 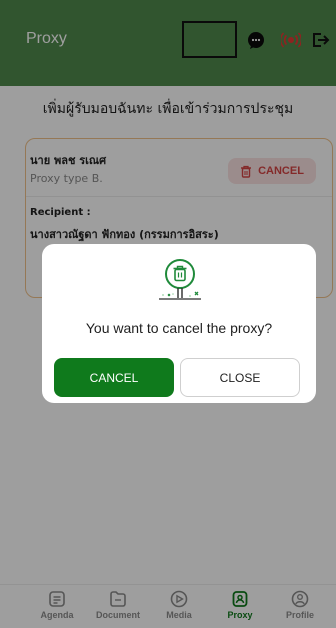 I want to click on dialog-cancel-button: CANCEL, so click(x=114, y=377).